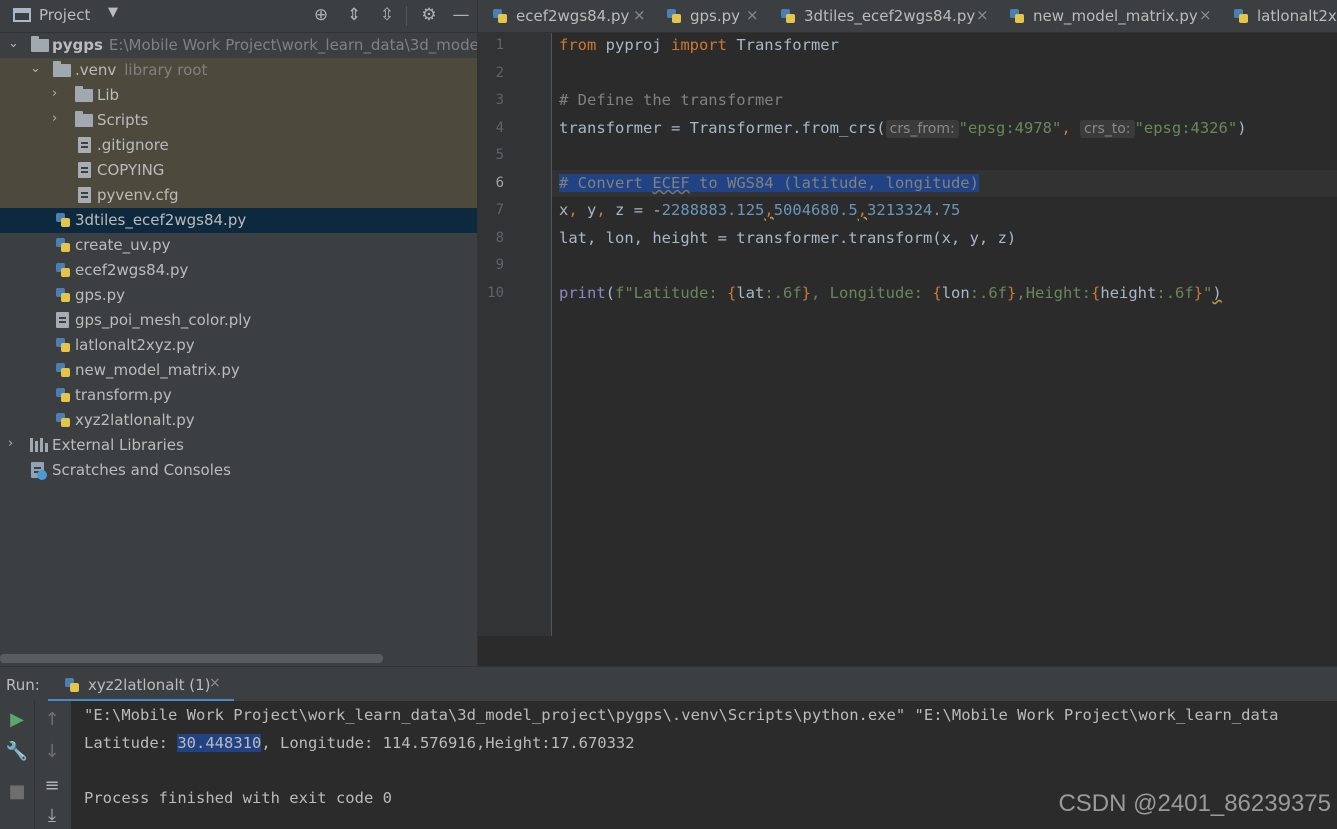 The width and height of the screenshot is (1337, 829). Describe the element at coordinates (1106, 16) in the screenshot. I see `tab-new-model-matrix: new_model_matrix.py ×` at that location.